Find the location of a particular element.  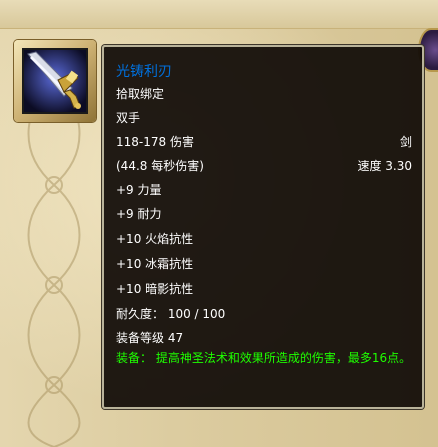

scroll-ornament is located at coordinates (54, 261).